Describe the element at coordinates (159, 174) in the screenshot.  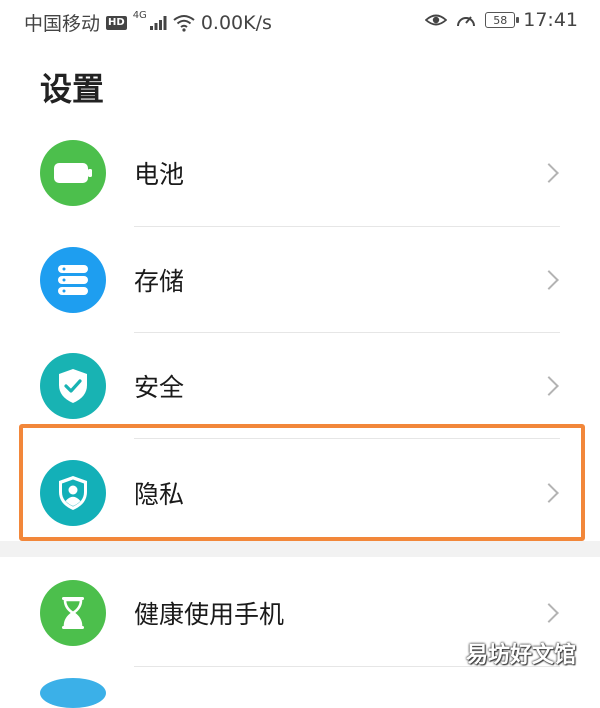
I see `settings-item-label: 电池` at that location.